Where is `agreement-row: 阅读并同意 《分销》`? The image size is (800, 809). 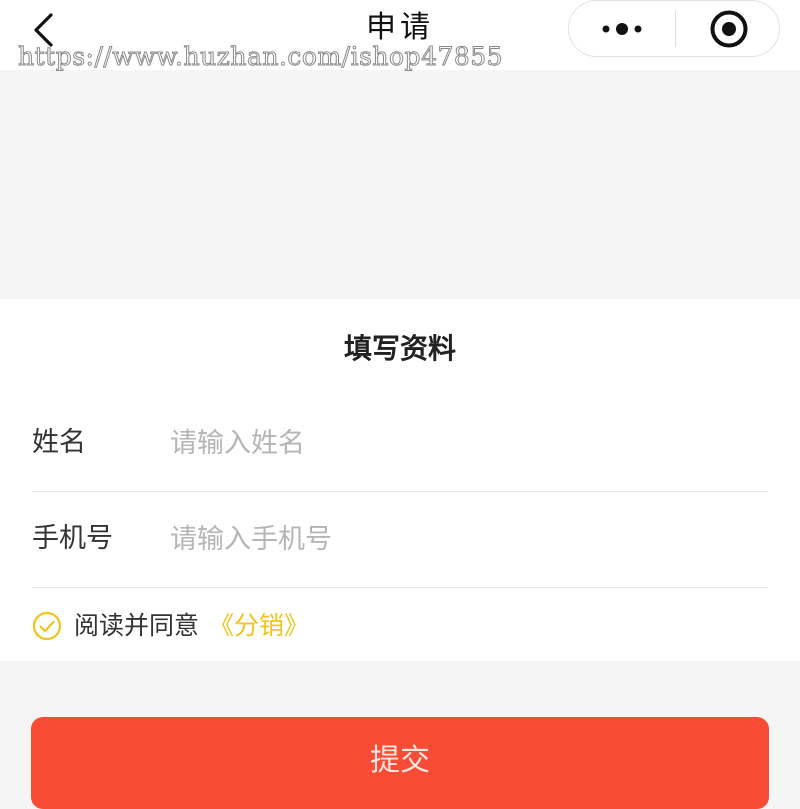 agreement-row: 阅读并同意 《分销》 is located at coordinates (170, 626).